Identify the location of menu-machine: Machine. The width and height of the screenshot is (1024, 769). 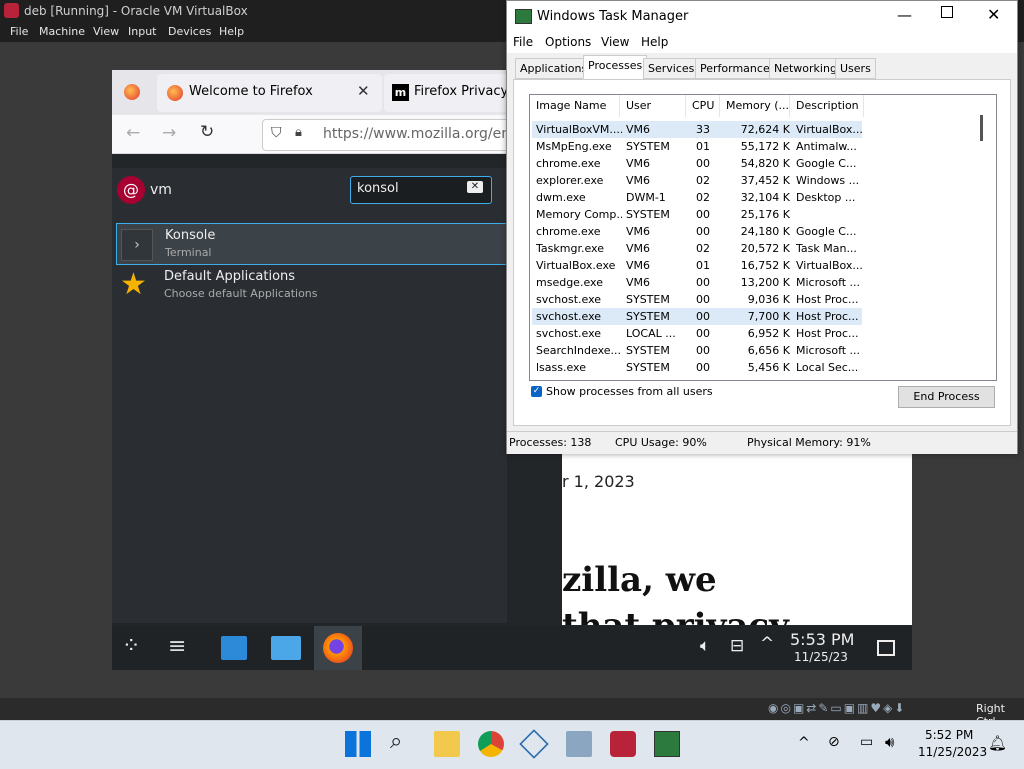
(62, 31).